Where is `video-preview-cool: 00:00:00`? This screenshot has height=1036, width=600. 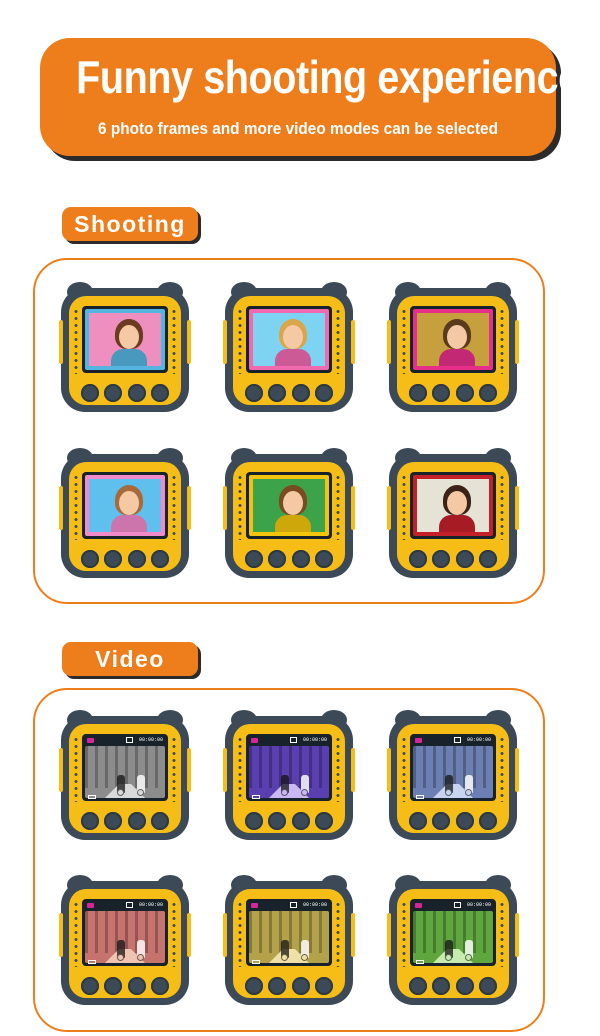
video-preview-cool: 00:00:00 is located at coordinates (453, 767).